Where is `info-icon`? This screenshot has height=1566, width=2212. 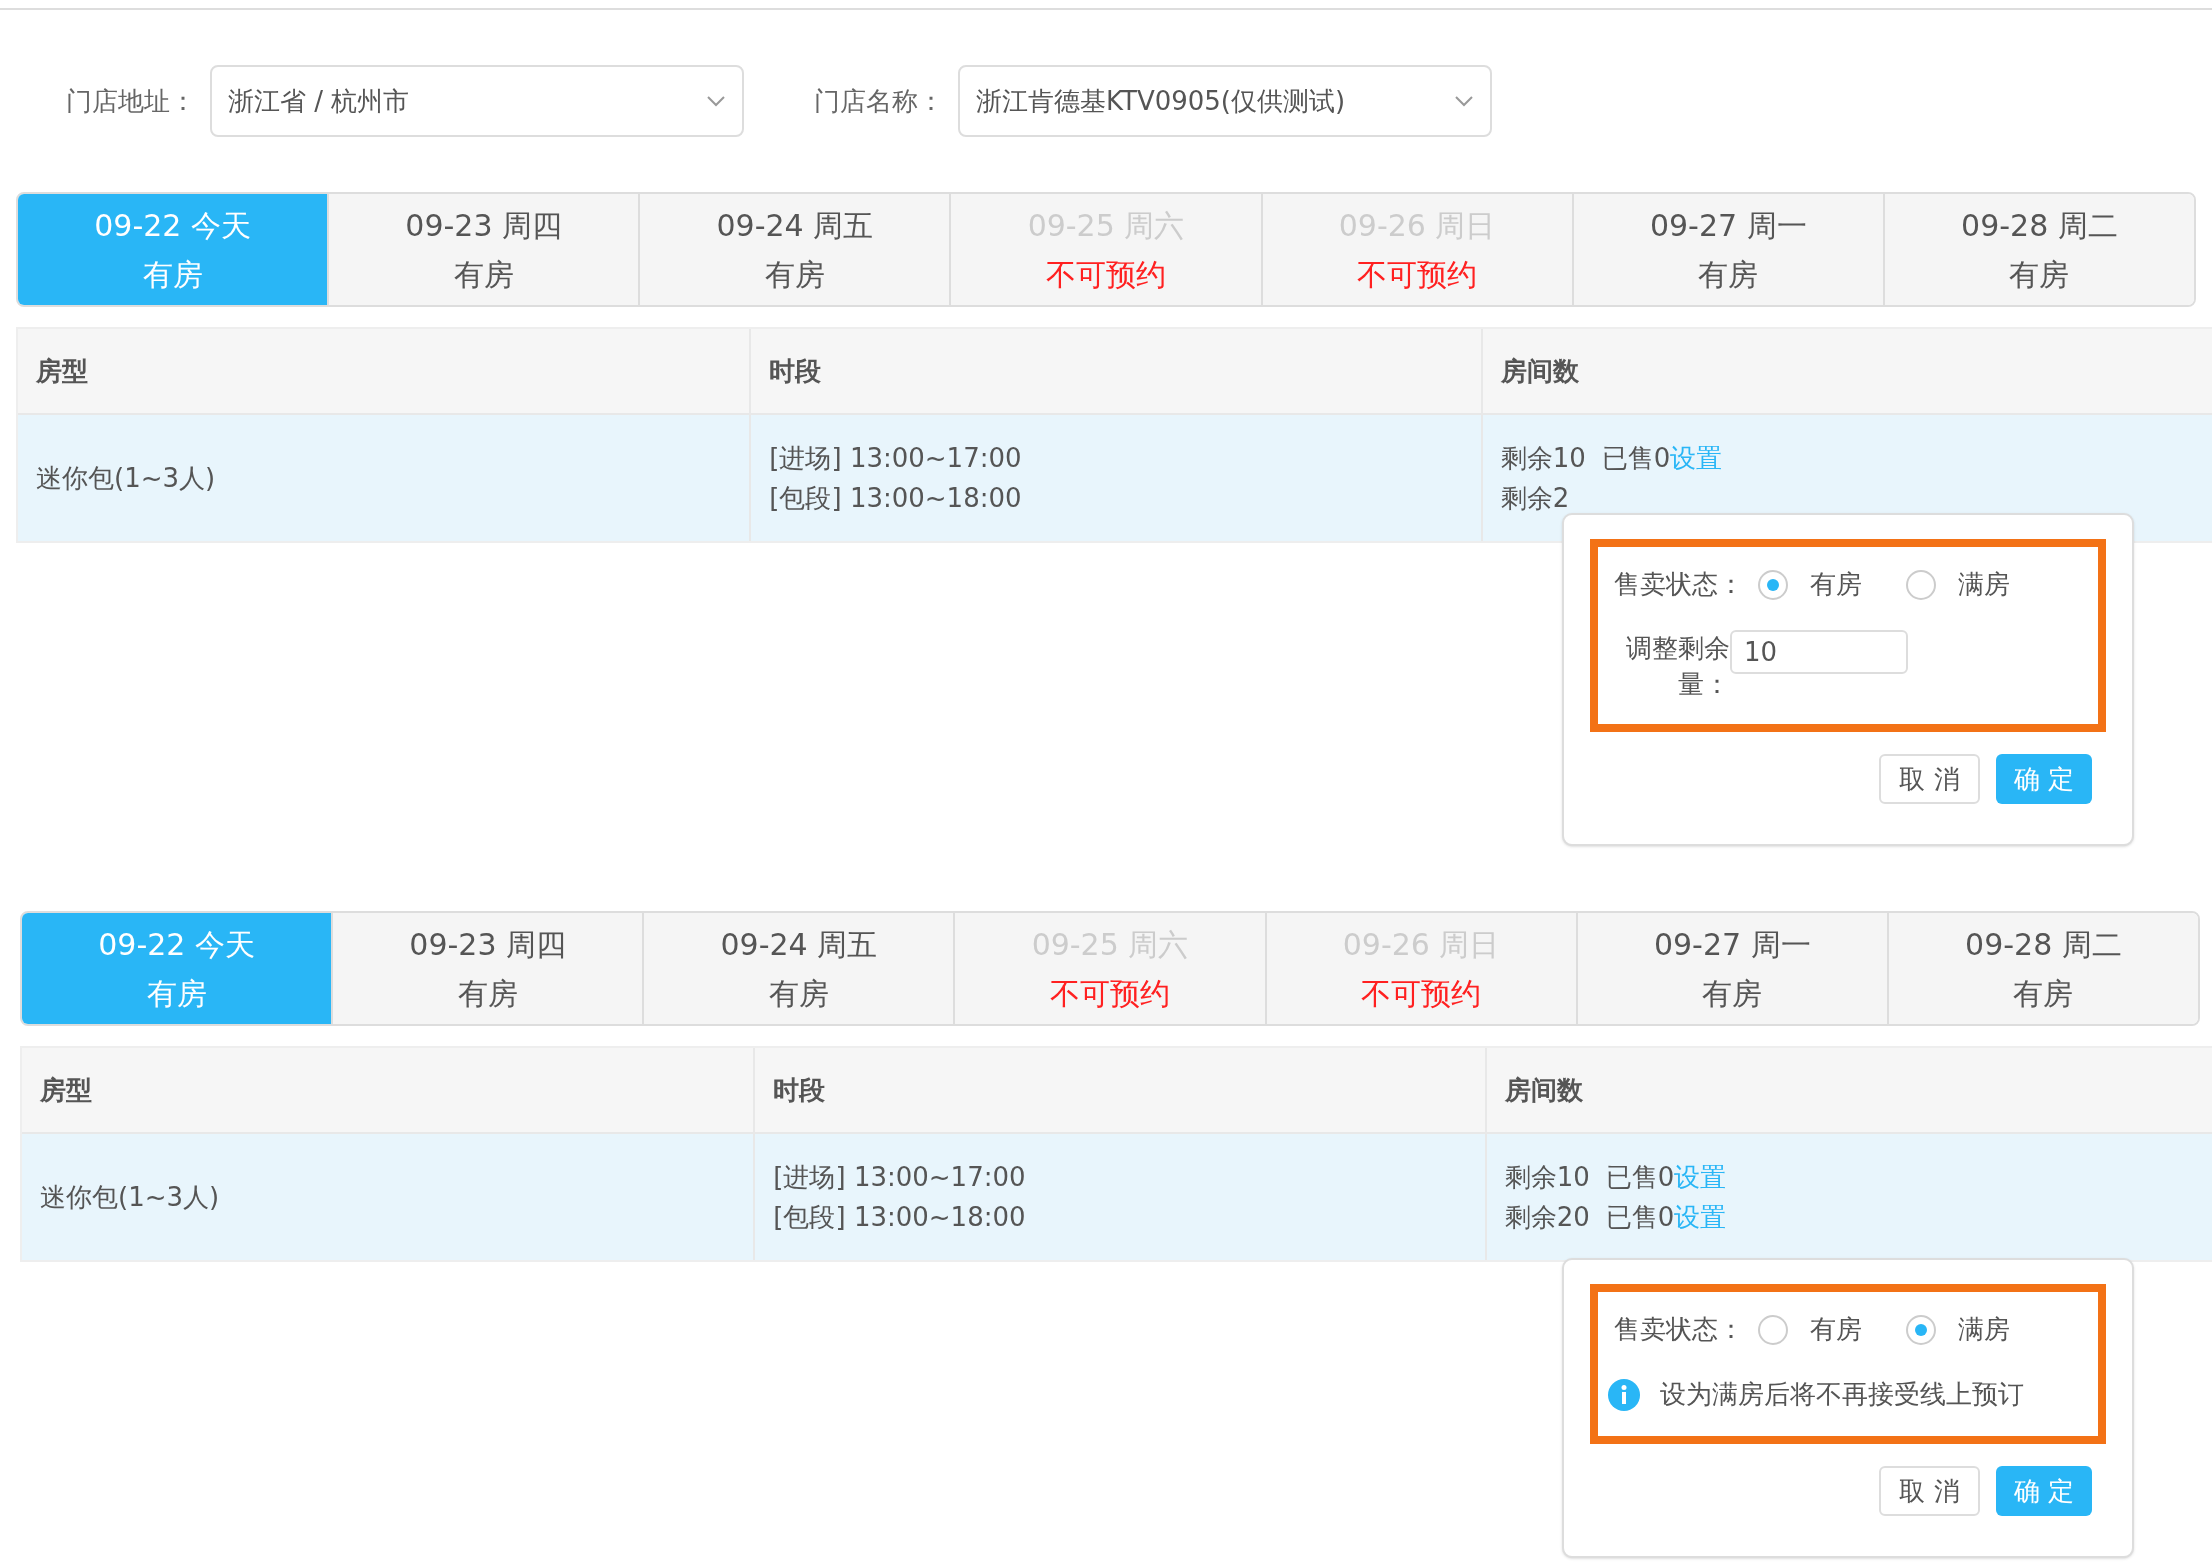
info-icon is located at coordinates (1624, 1394).